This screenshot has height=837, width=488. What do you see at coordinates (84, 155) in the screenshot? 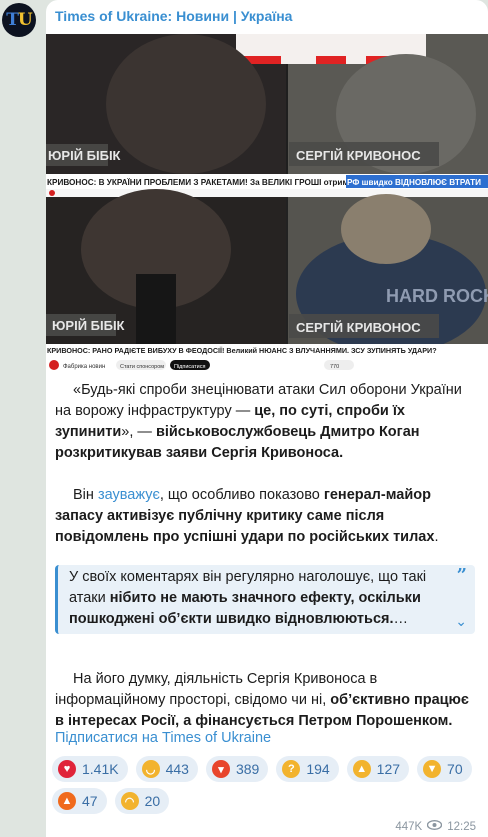
I see `top-left-name: ЮРІЙ БІБІК` at bounding box center [84, 155].